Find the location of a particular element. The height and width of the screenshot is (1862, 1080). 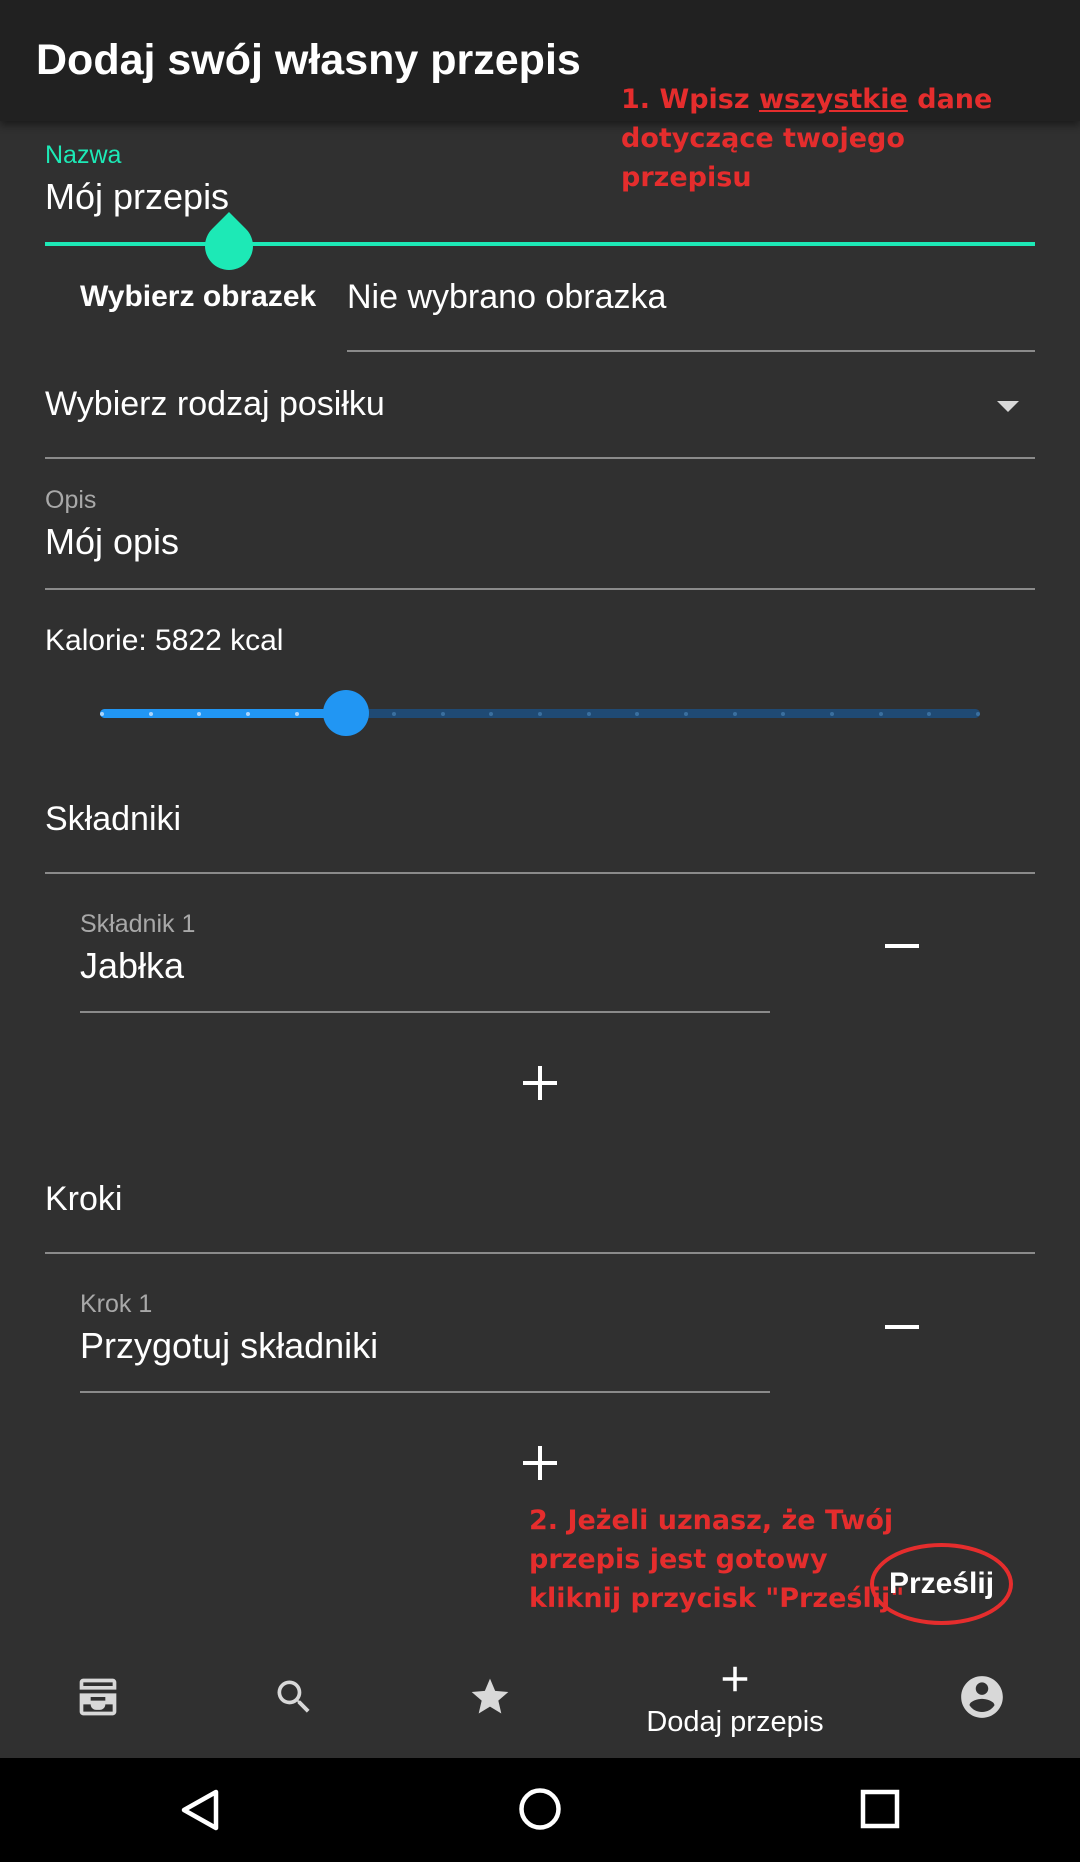

step-value: Przygotuj składniki is located at coordinates (229, 1346).